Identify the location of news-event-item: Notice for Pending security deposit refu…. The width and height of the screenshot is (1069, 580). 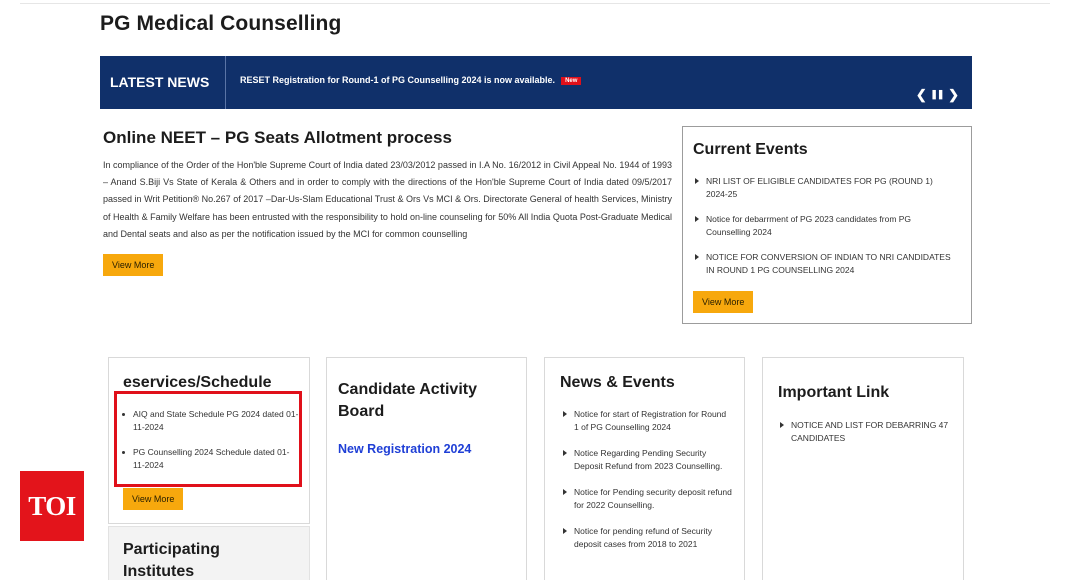
(647, 499).